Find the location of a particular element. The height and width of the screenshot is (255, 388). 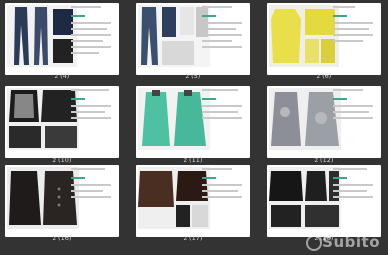

watermark: Subito is located at coordinates (351, 242).